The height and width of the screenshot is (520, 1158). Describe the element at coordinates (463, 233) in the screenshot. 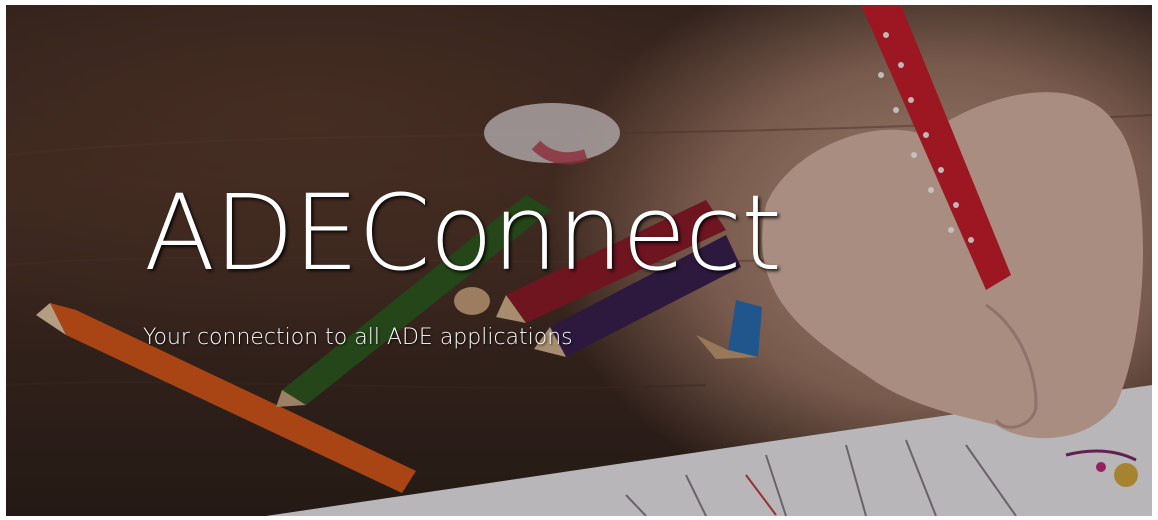

I see `page-title: ADEConnect` at that location.